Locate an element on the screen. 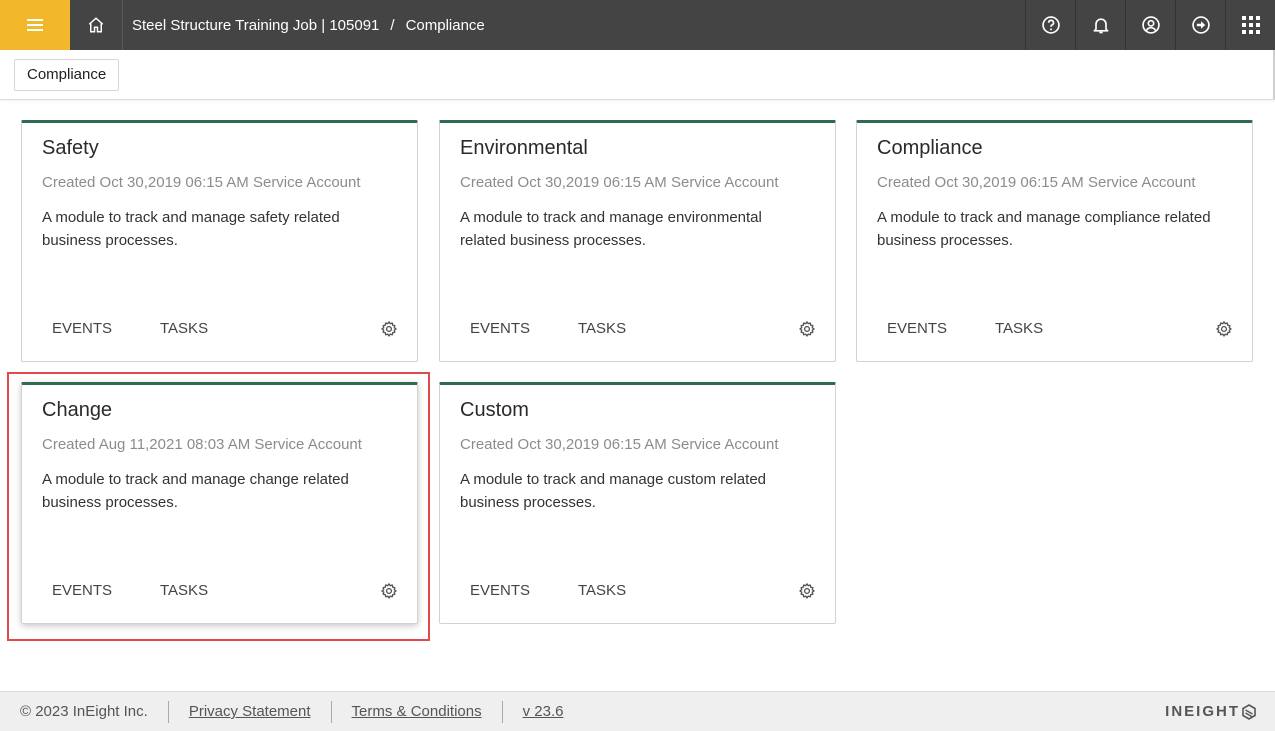 This screenshot has width=1275, height=731. brand-wordmark: INEIGHT is located at coordinates (1202, 711).